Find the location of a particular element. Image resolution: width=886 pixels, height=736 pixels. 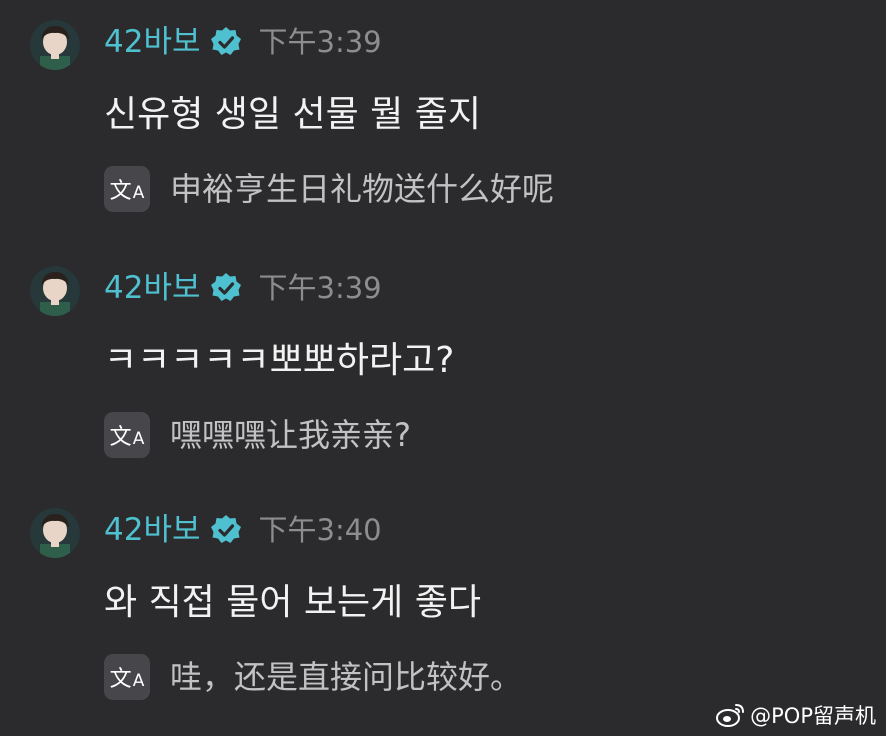

translation-row: 文A 哇，还是直接问比较好。 is located at coordinates (313, 677).